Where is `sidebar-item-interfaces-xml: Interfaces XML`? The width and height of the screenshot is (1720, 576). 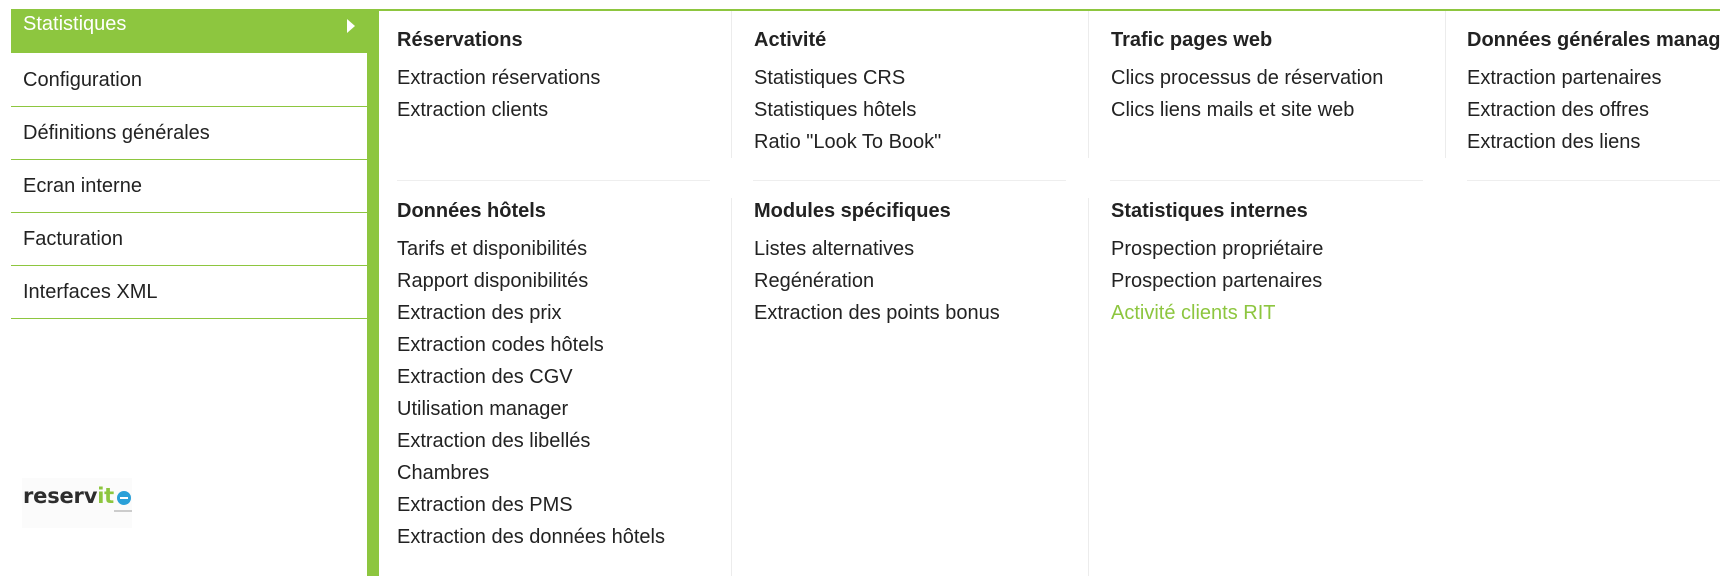
sidebar-item-interfaces-xml: Interfaces XML is located at coordinates (189, 292).